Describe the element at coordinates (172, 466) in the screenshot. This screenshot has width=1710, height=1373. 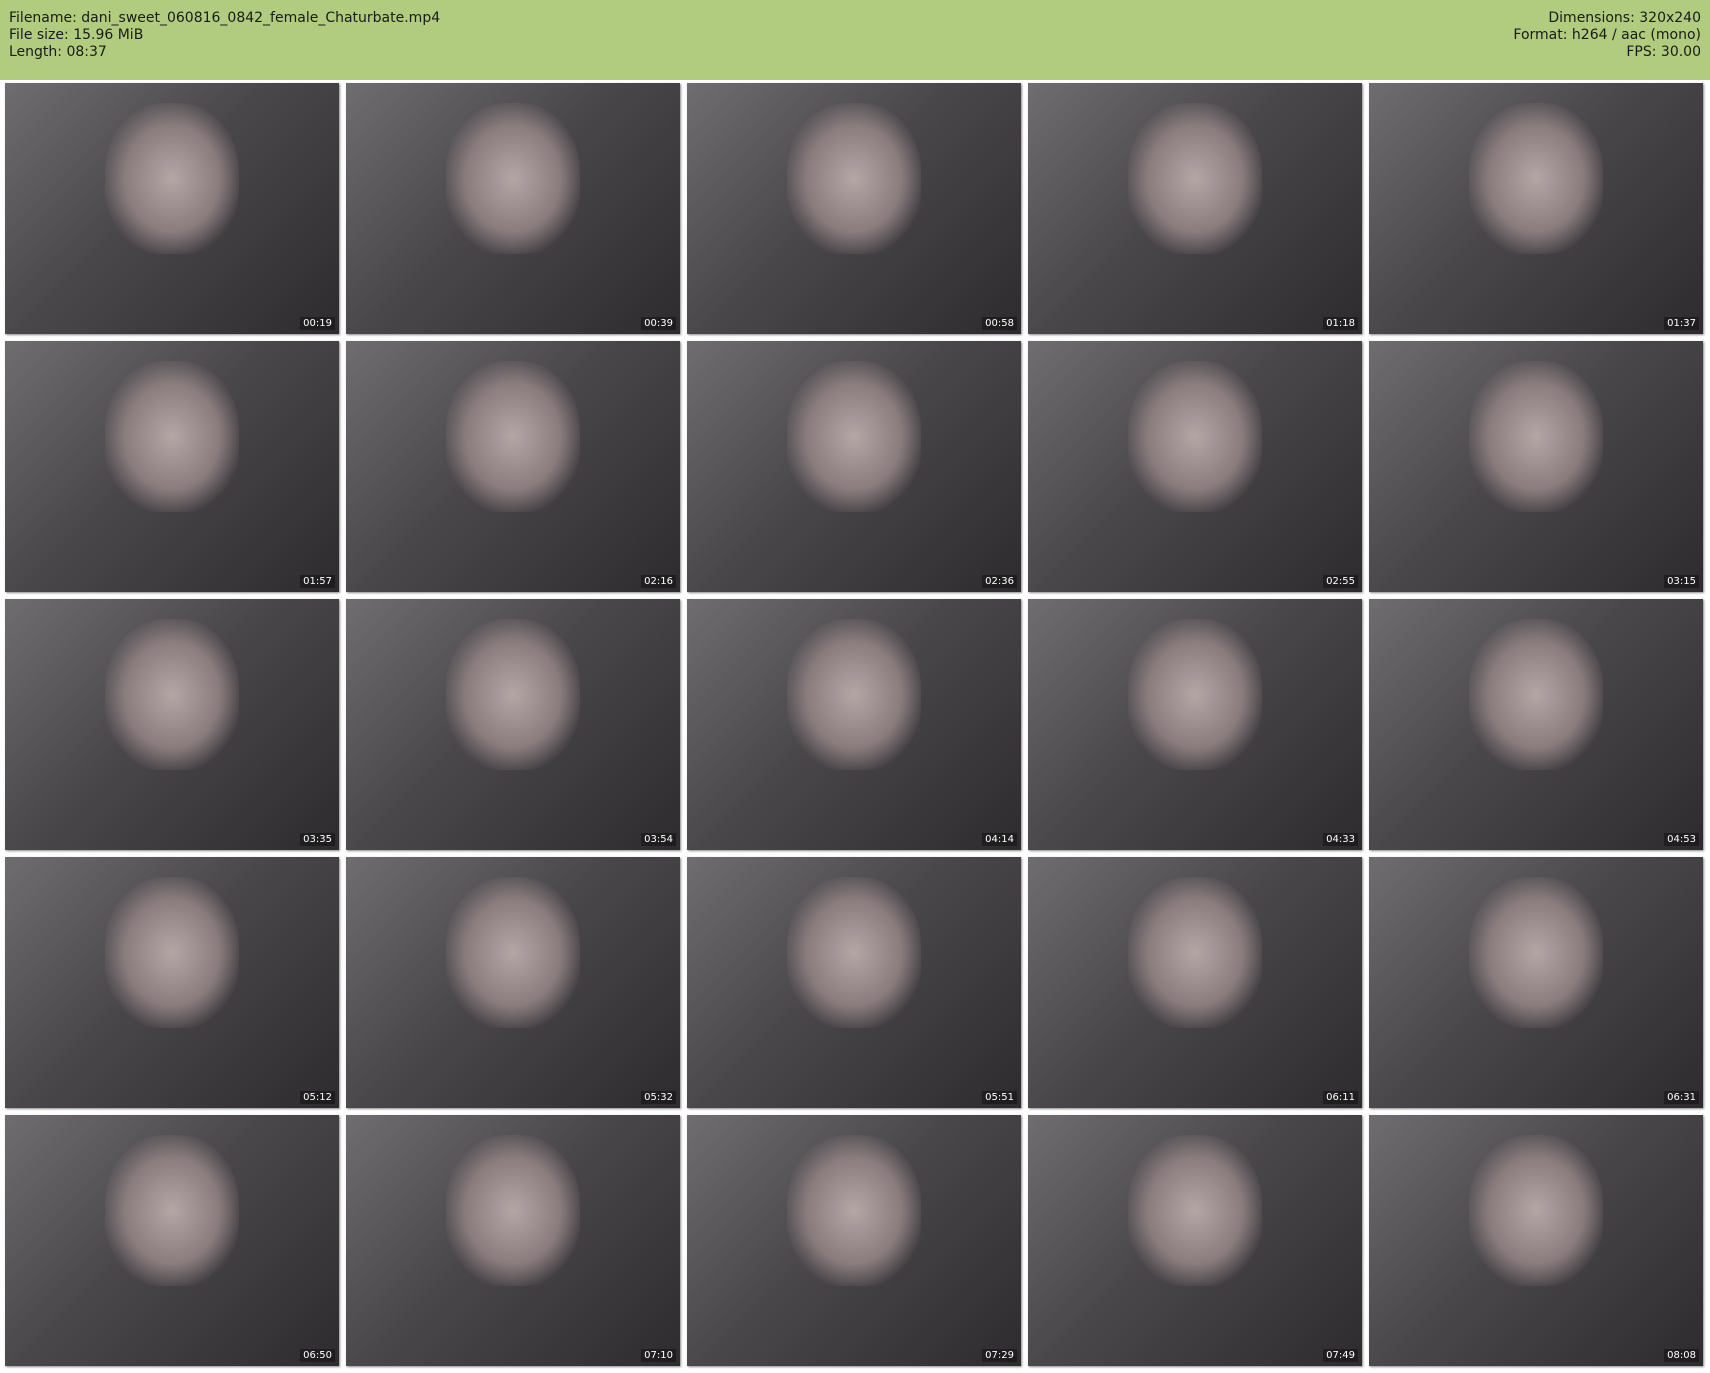
I see `video-thumbnail: 01:57` at that location.